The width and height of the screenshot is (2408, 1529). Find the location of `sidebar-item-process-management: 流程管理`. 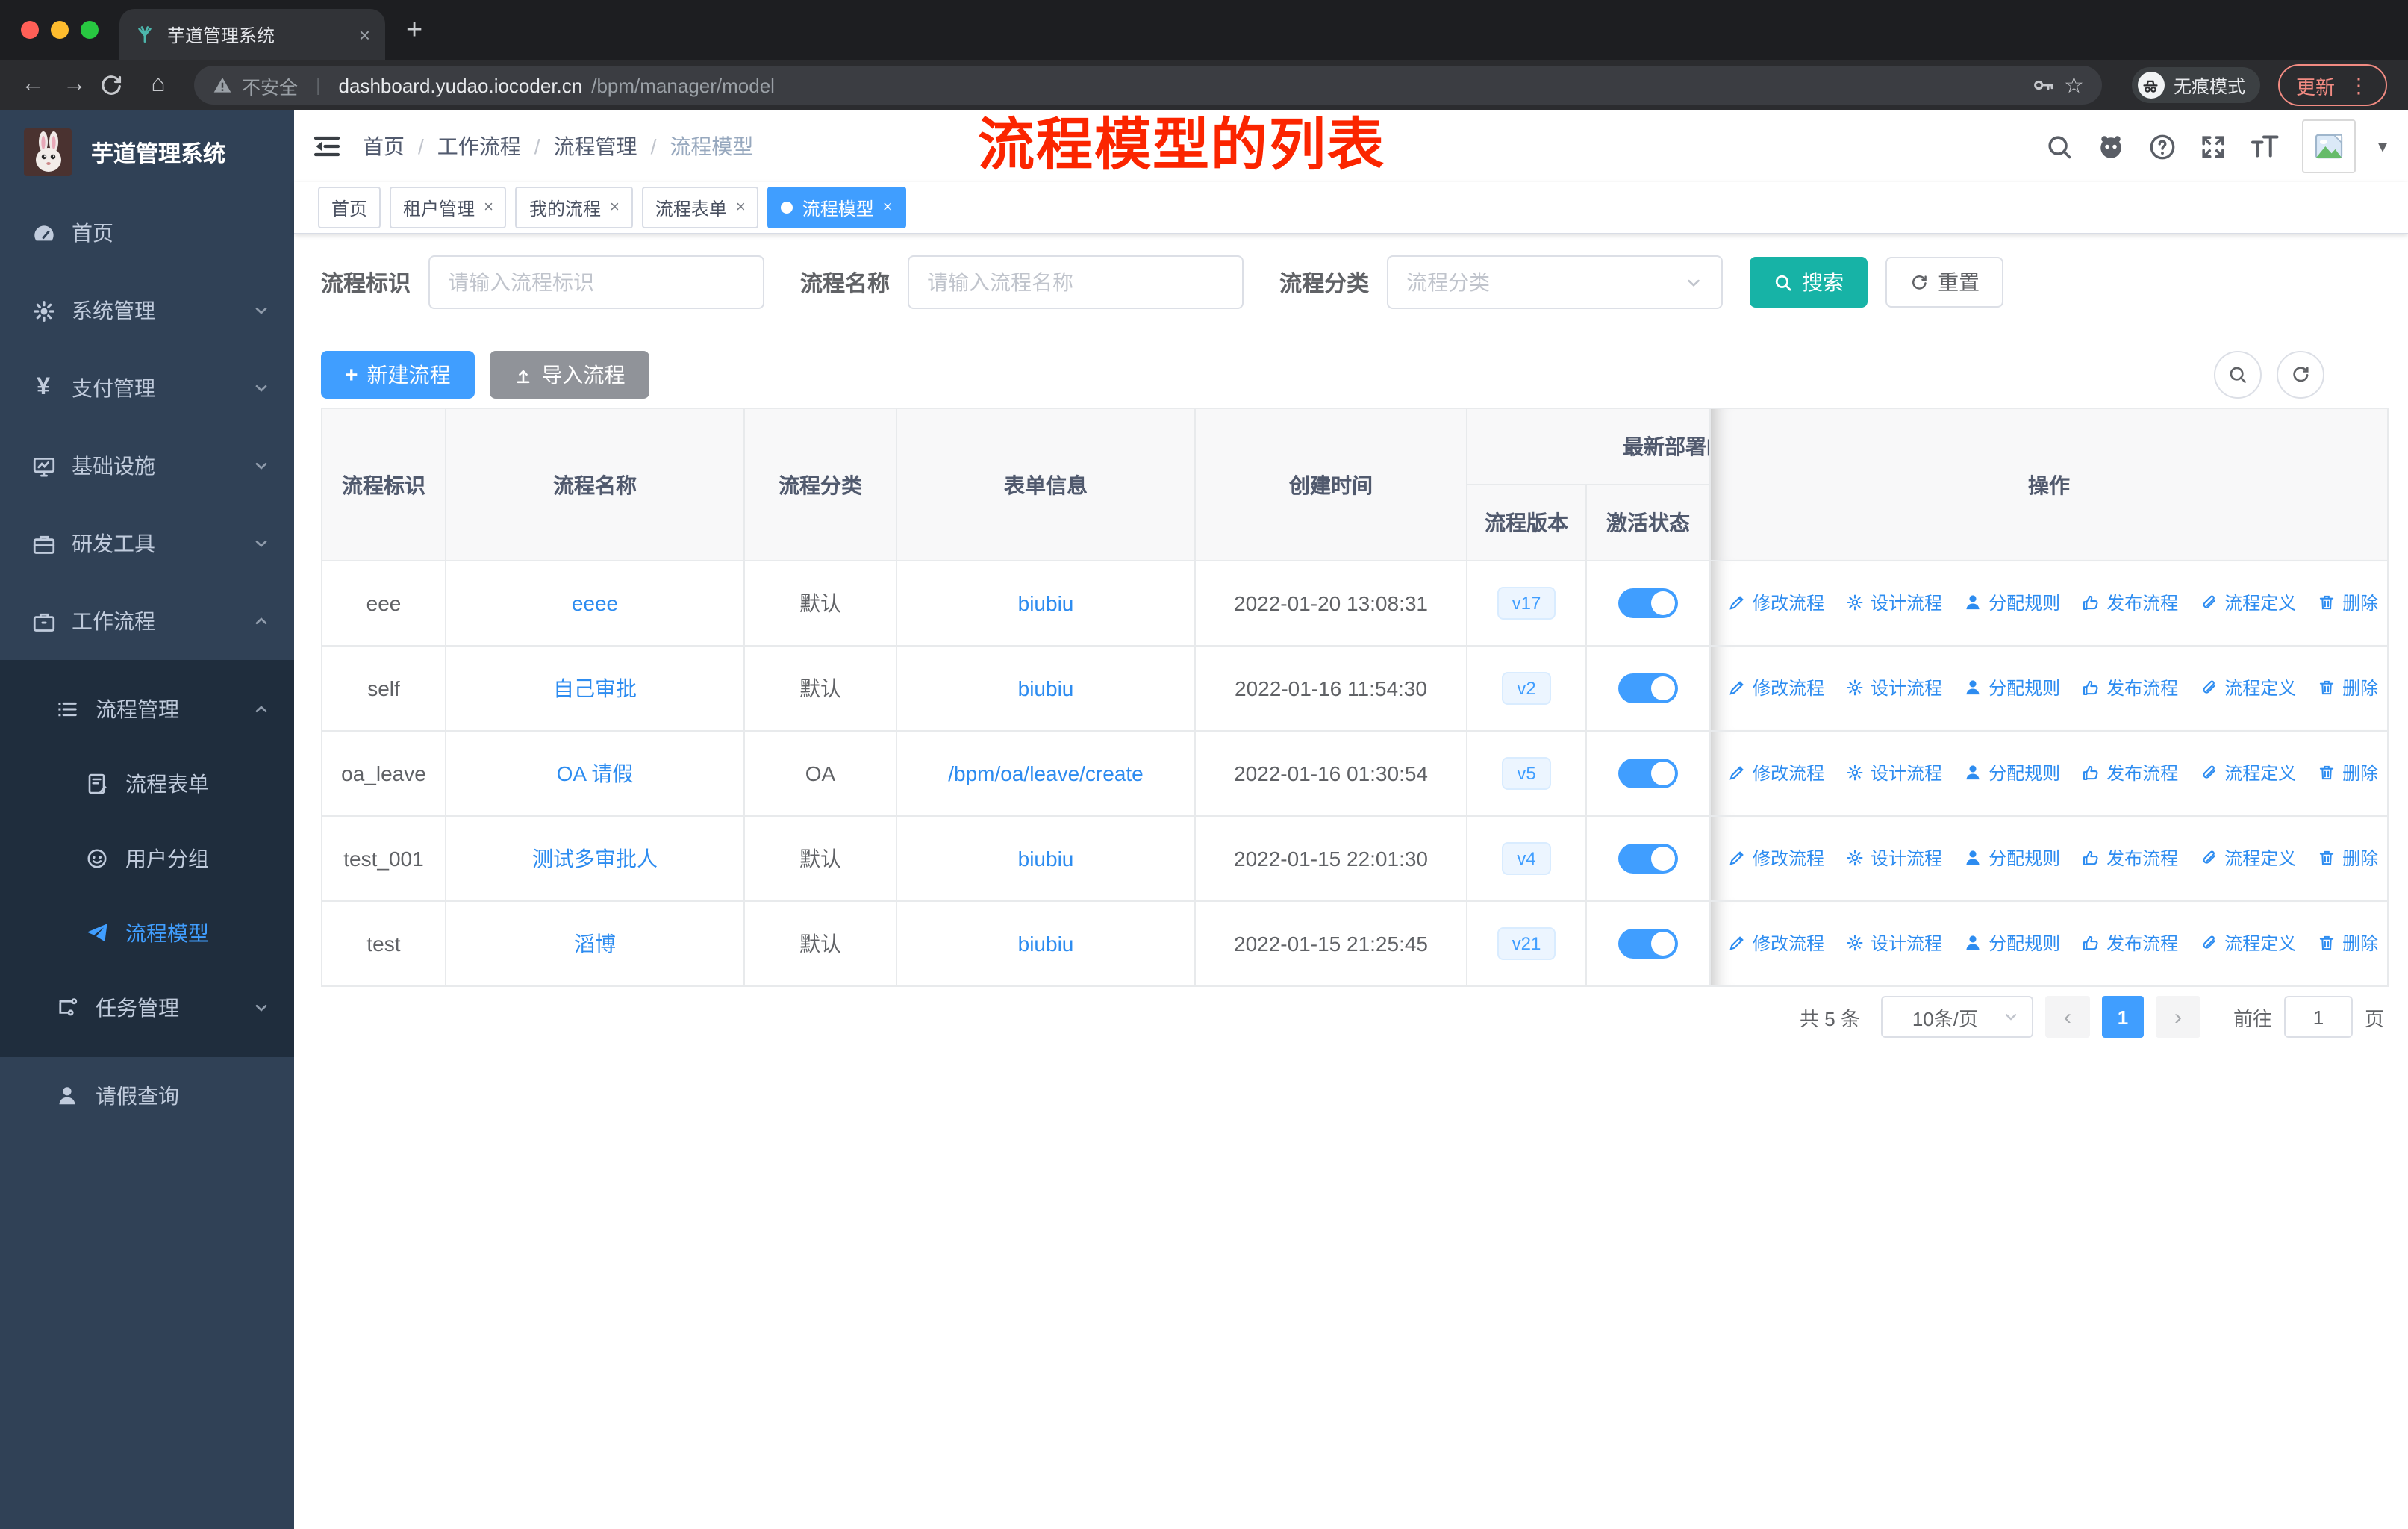

sidebar-item-process-management: 流程管理 is located at coordinates (147, 710).